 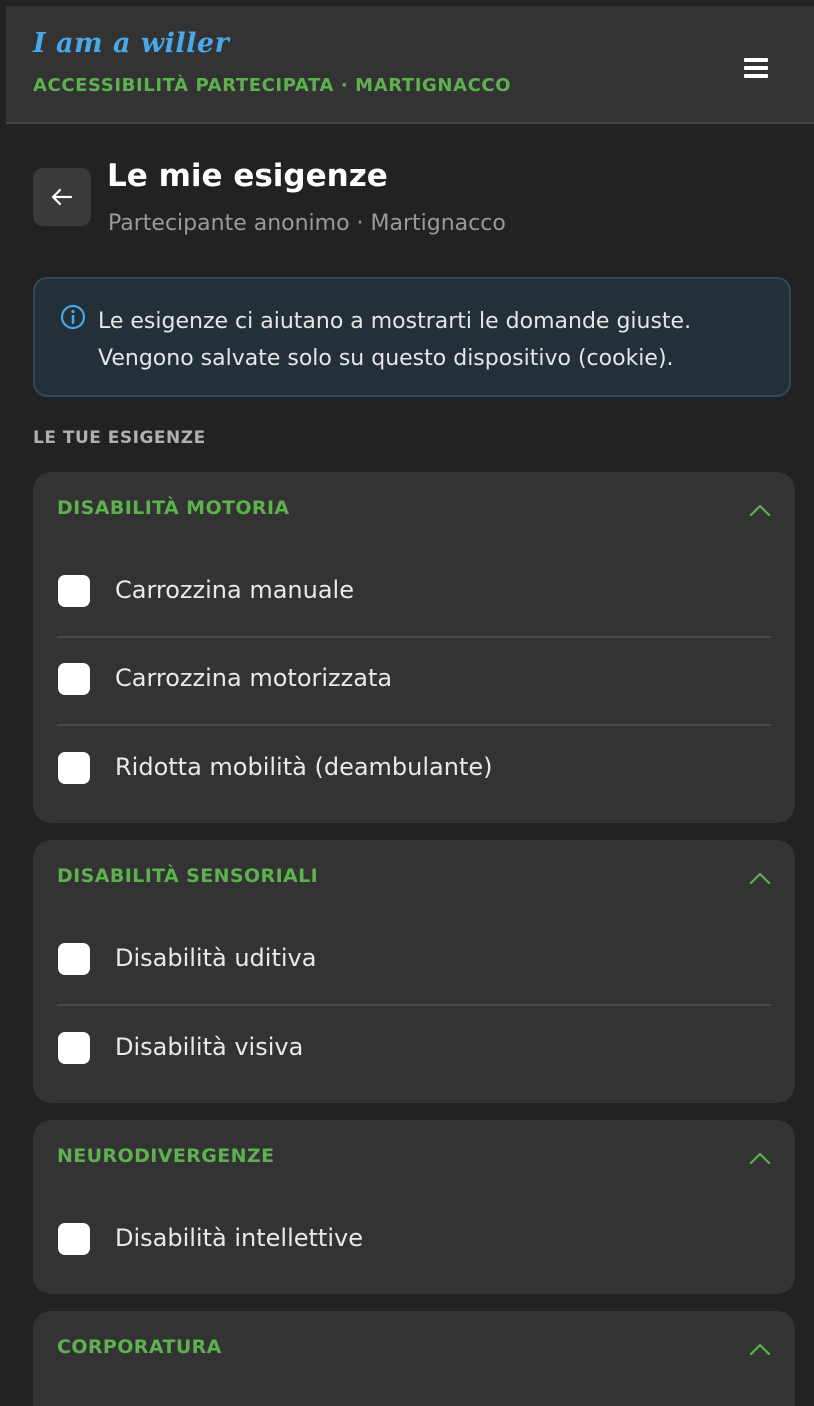 What do you see at coordinates (239, 1238) in the screenshot?
I see `option-label: Disabilità intellettive` at bounding box center [239, 1238].